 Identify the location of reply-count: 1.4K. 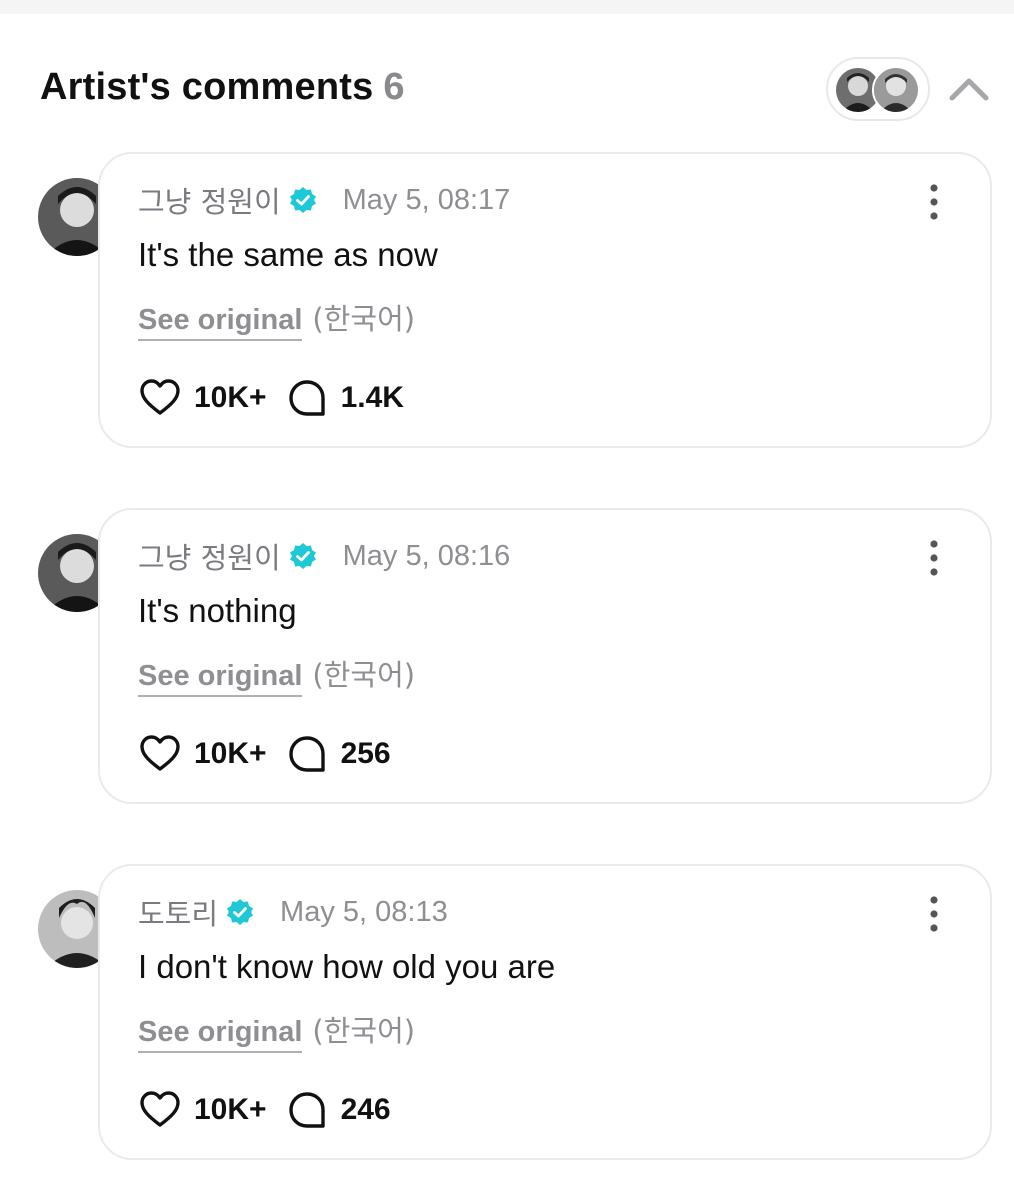
(372, 397).